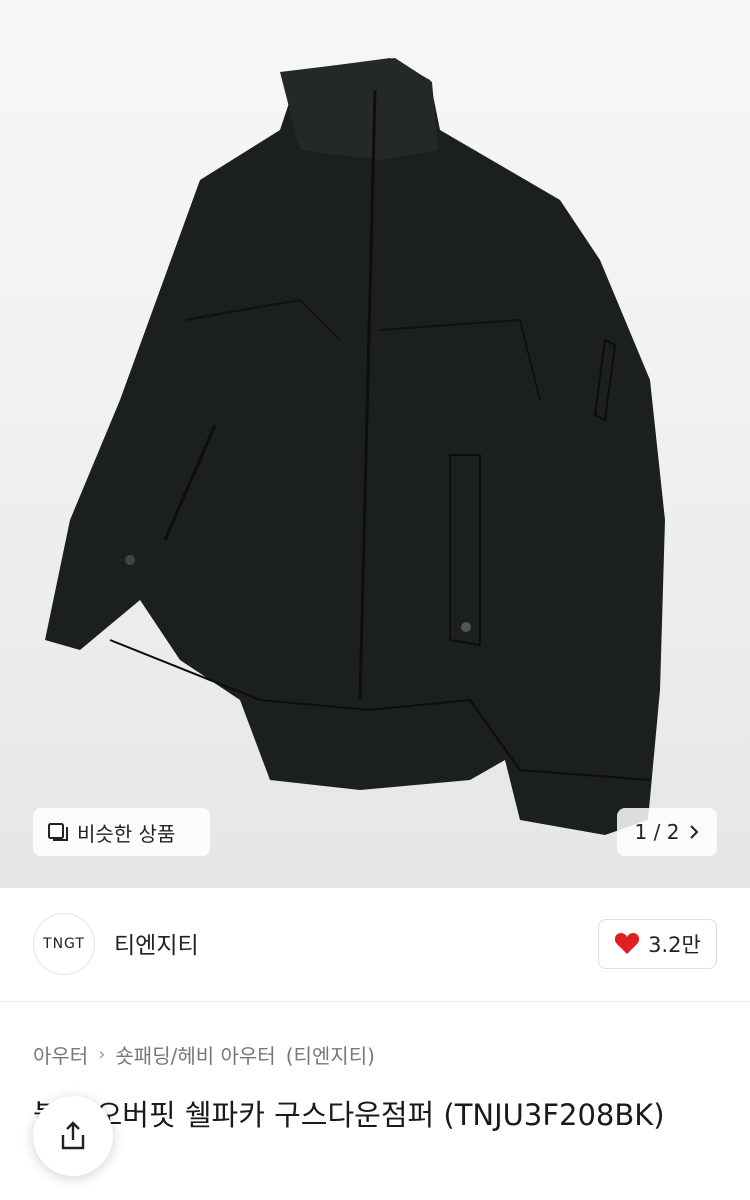  I want to click on share-icon, so click(73, 1135).